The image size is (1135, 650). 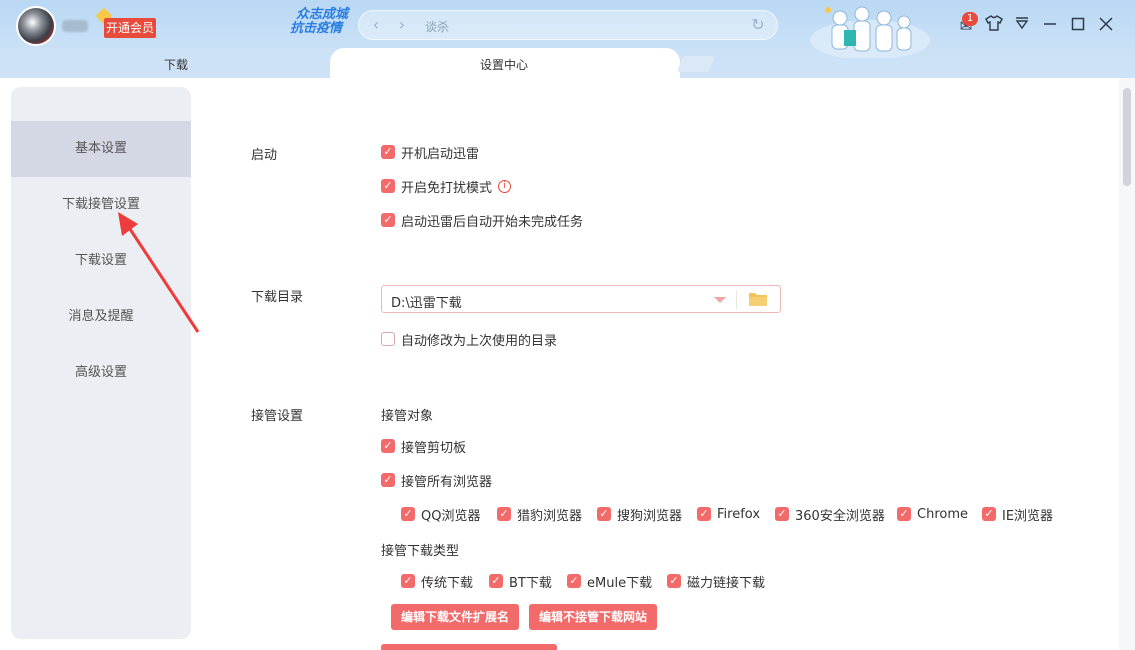 What do you see at coordinates (101, 373) in the screenshot?
I see `sidebar-item-advanced: 高级设置` at bounding box center [101, 373].